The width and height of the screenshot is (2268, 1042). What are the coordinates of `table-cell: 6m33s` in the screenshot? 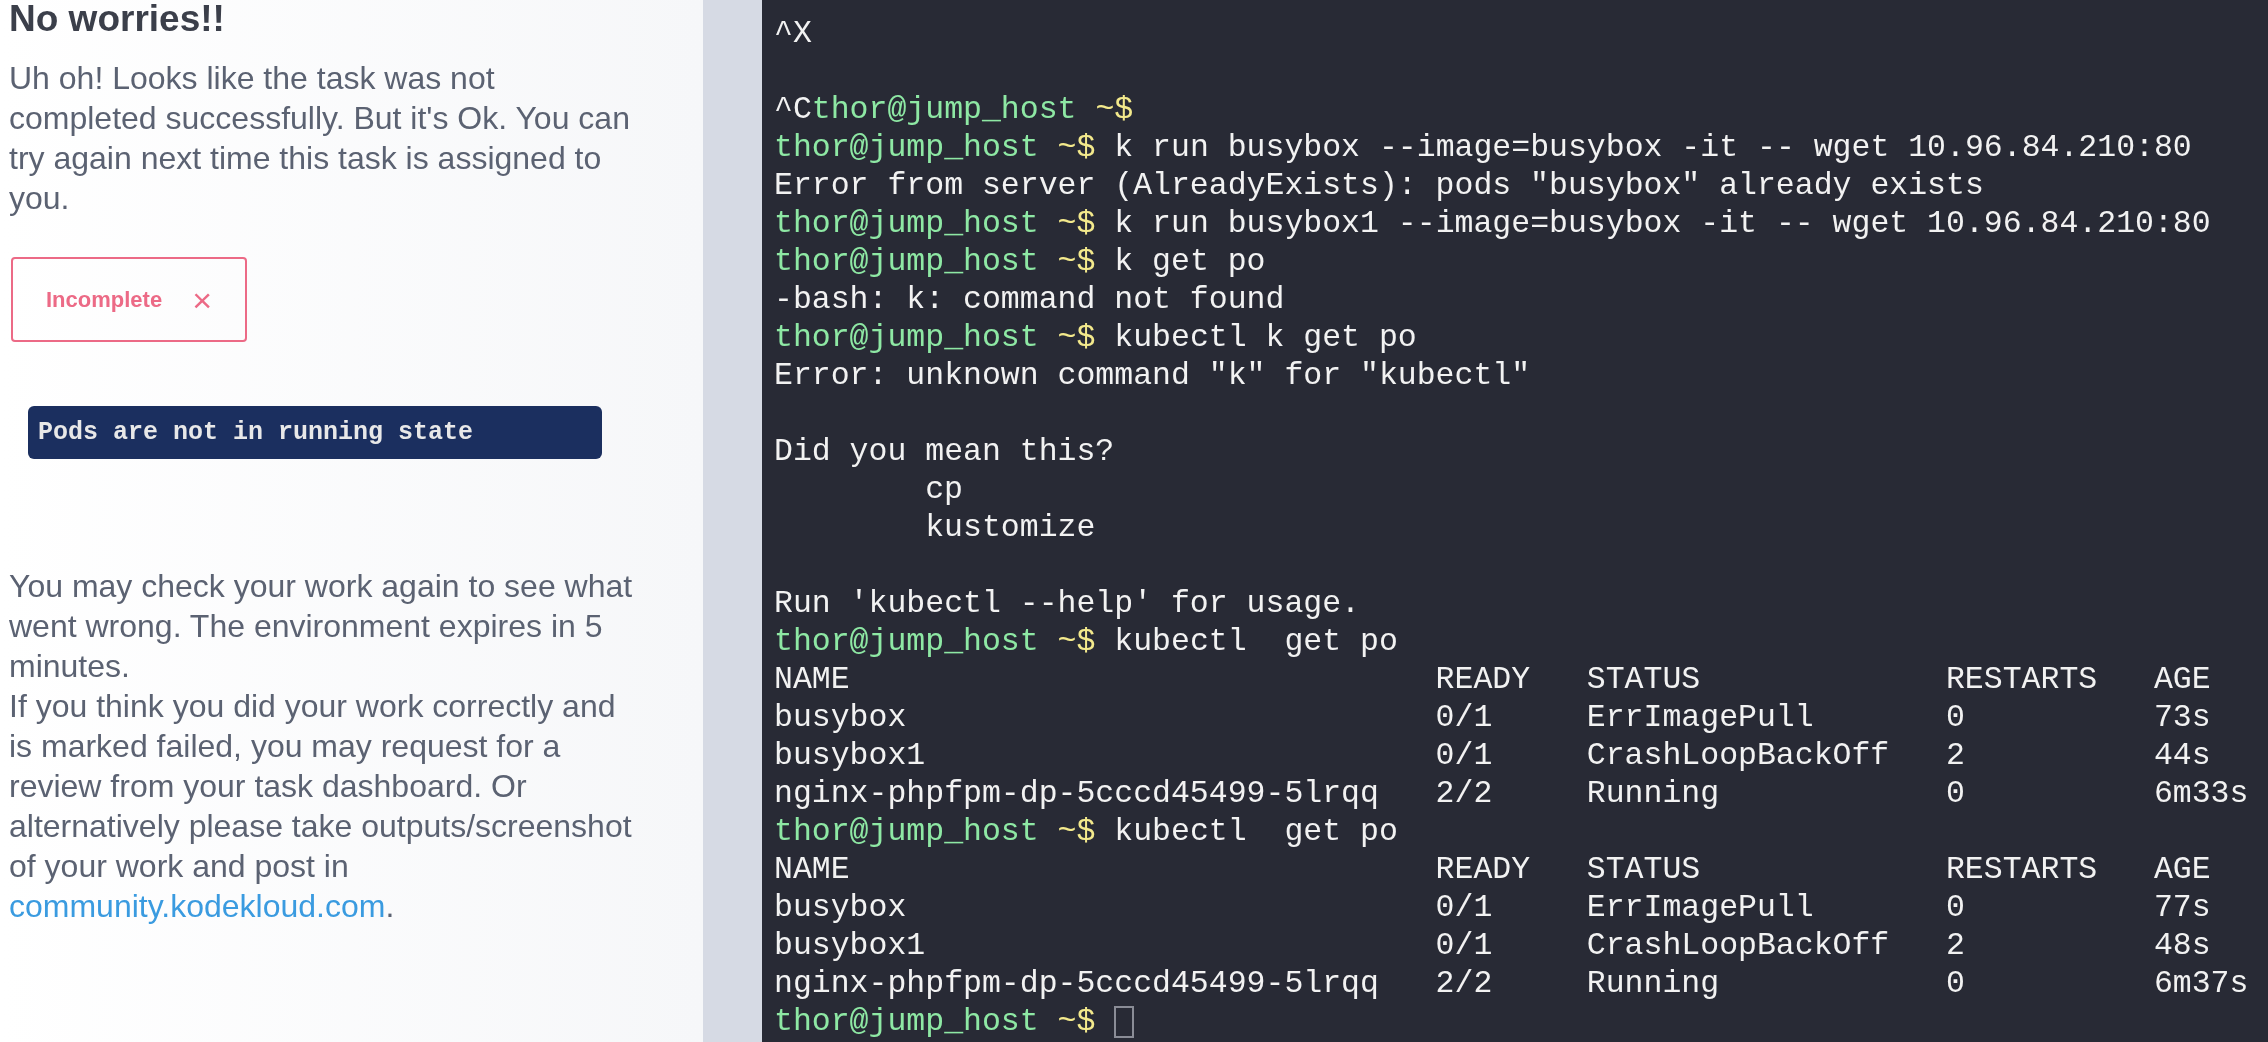 It's located at (2201, 794).